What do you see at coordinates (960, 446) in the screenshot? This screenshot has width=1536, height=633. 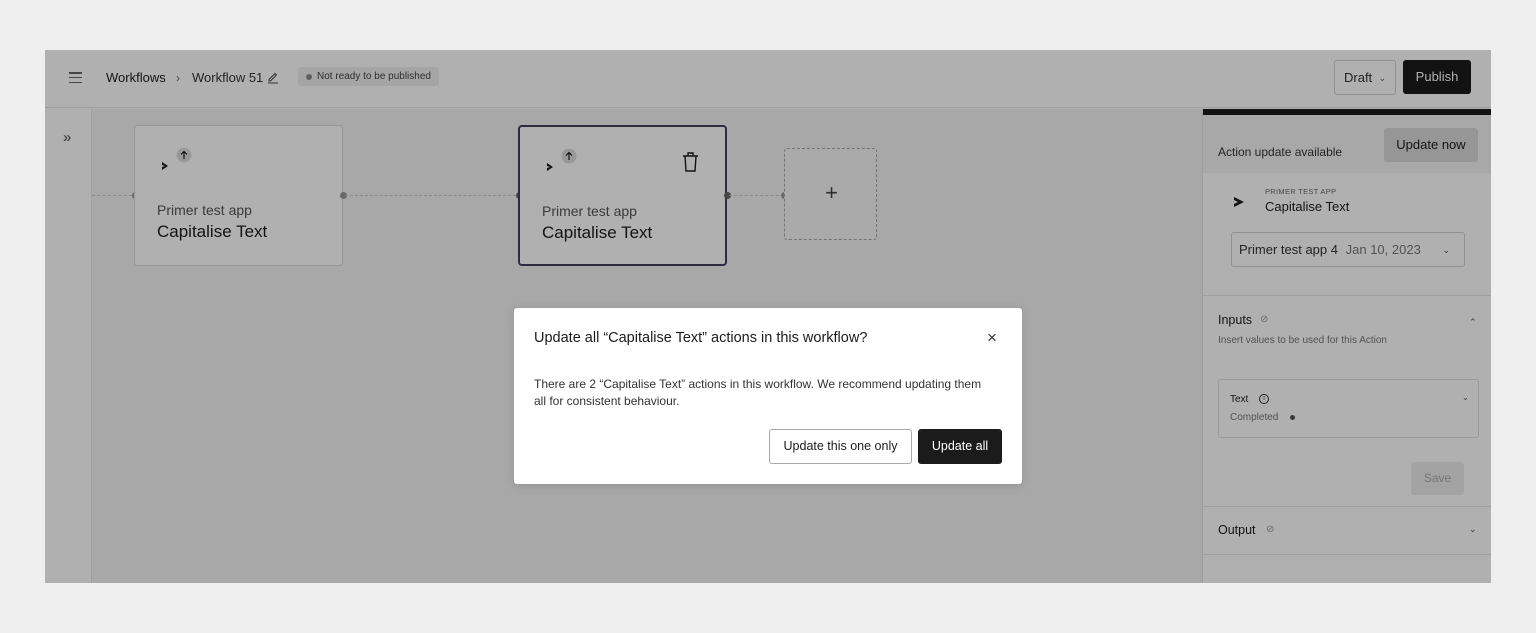 I see `update-all-button: Update all` at bounding box center [960, 446].